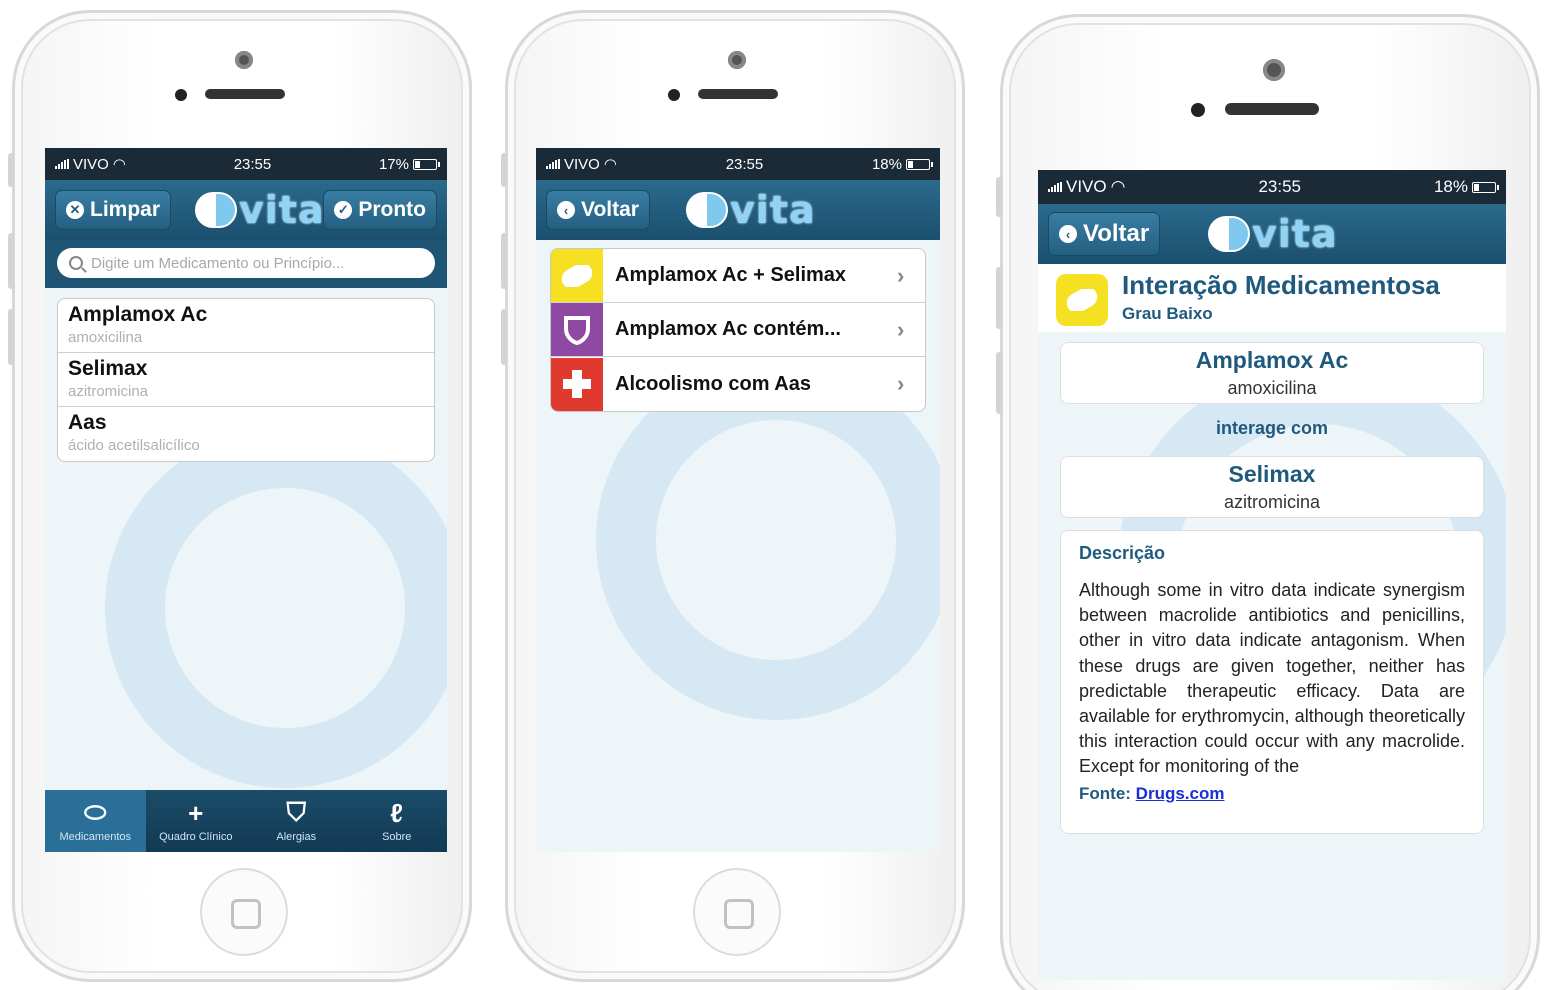 The width and height of the screenshot is (1551, 990). I want to click on page-title: Interação Medicamentosa, so click(1281, 285).